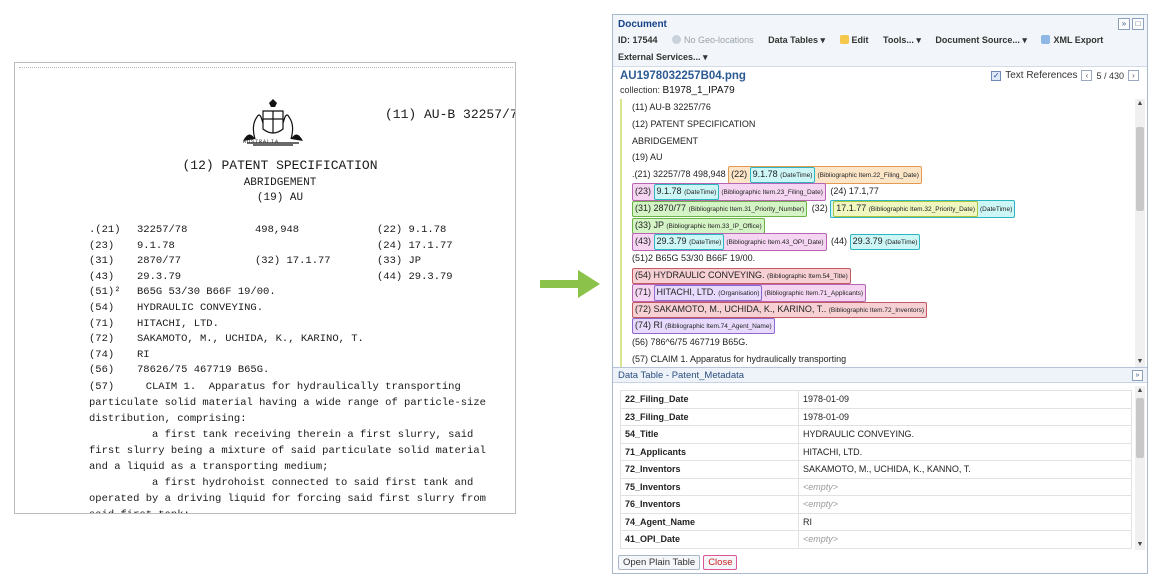 This screenshot has height=586, width=1162. I want to click on table-row: 41_OPI_Date <empty>, so click(876, 539).